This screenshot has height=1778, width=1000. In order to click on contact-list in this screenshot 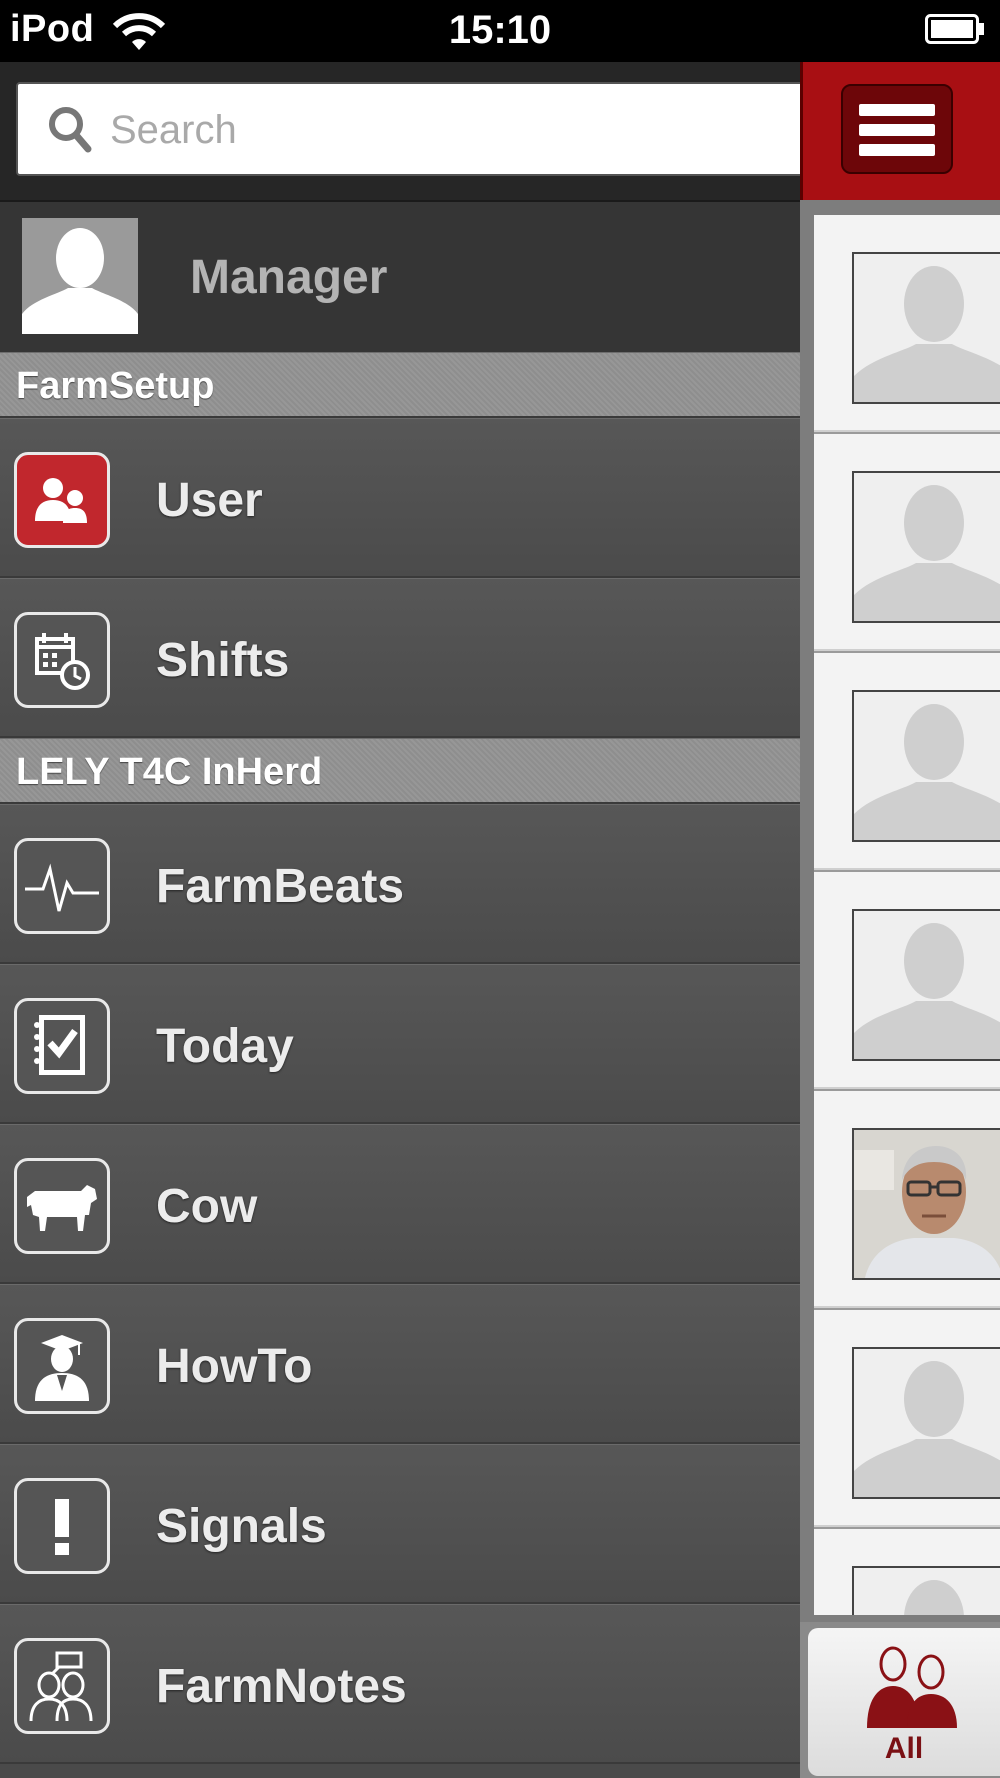, I will do `click(907, 915)`.